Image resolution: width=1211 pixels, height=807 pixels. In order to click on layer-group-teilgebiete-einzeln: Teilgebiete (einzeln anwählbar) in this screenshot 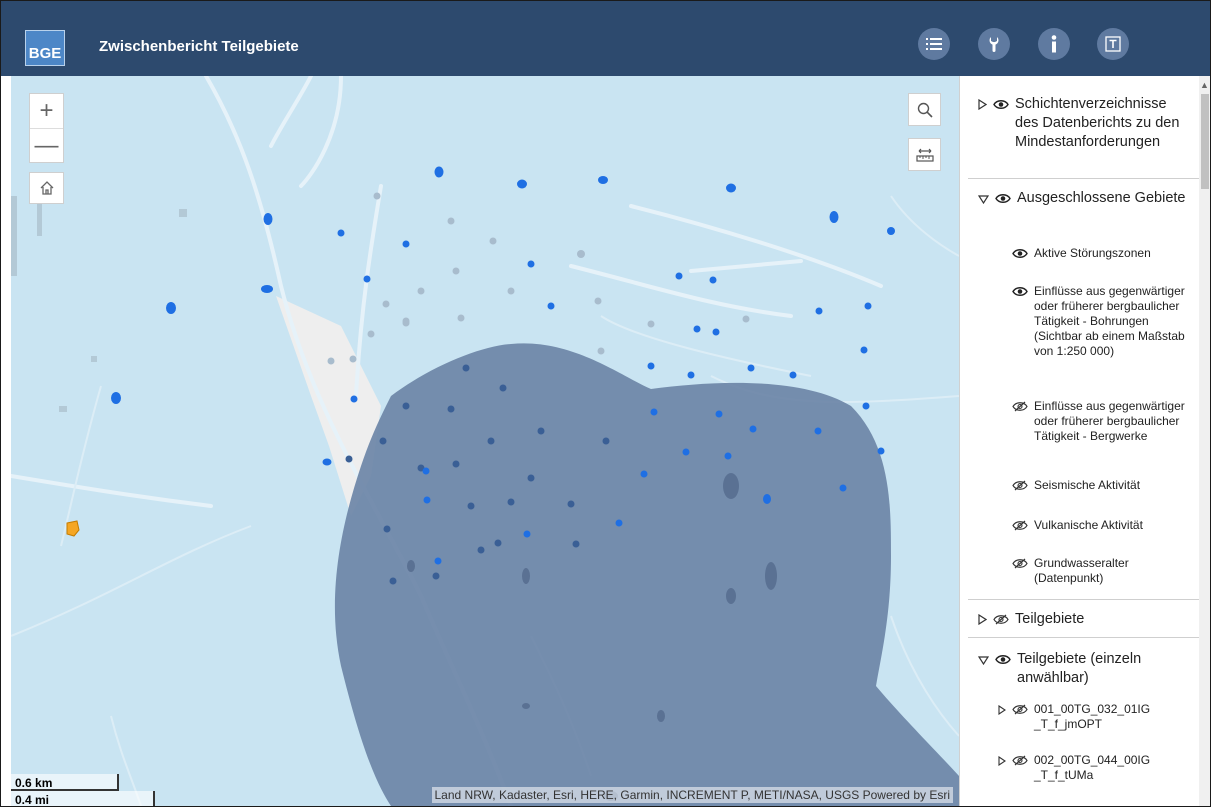, I will do `click(1082, 669)`.